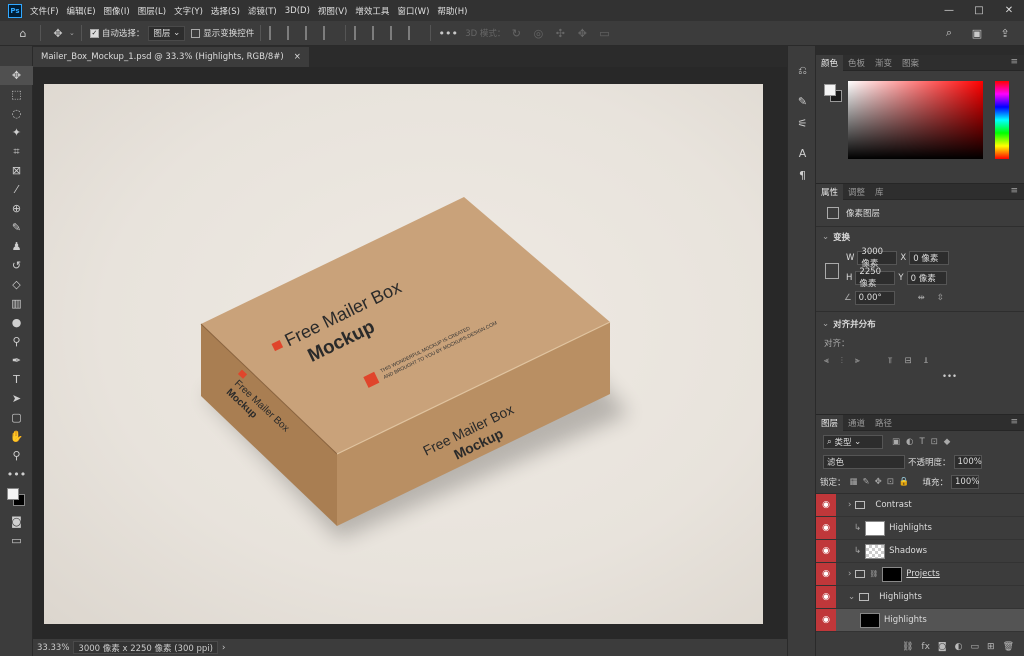 Image resolution: width=1024 pixels, height=656 pixels. I want to click on tab-channels: 通道, so click(856, 423).